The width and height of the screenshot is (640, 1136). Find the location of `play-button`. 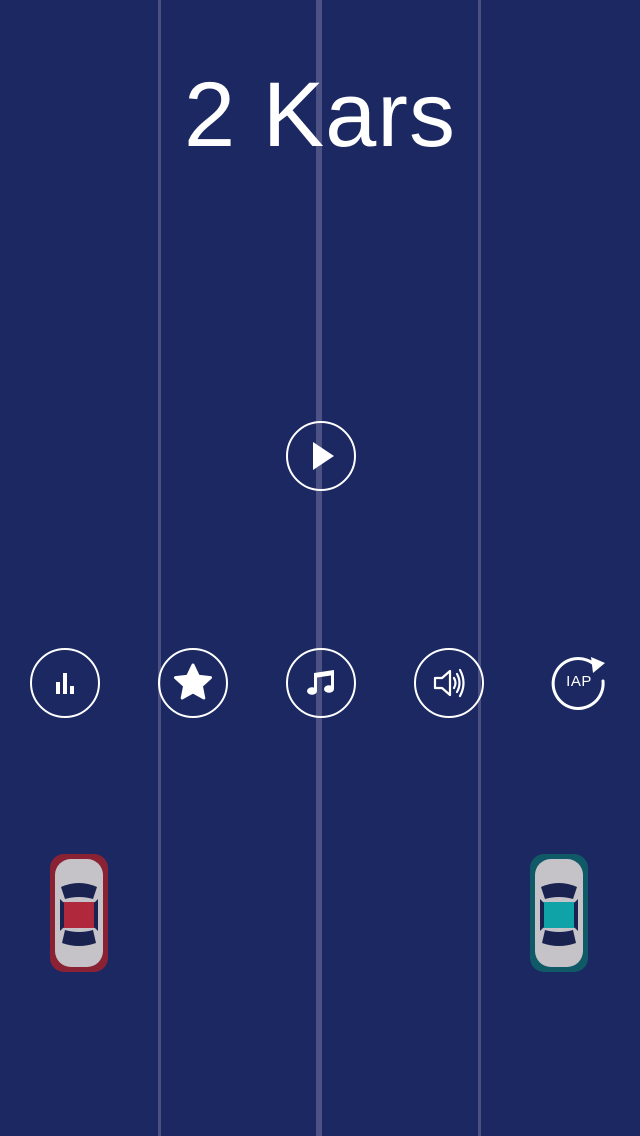

play-button is located at coordinates (321, 456).